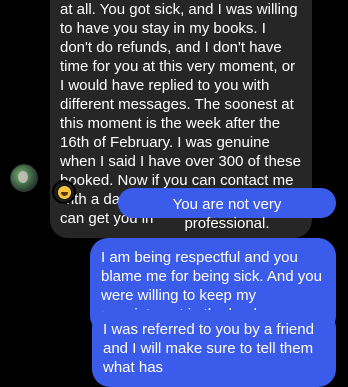 This screenshot has height=387, width=348. I want to click on laughing-emoji-reaction-icon, so click(64, 192).